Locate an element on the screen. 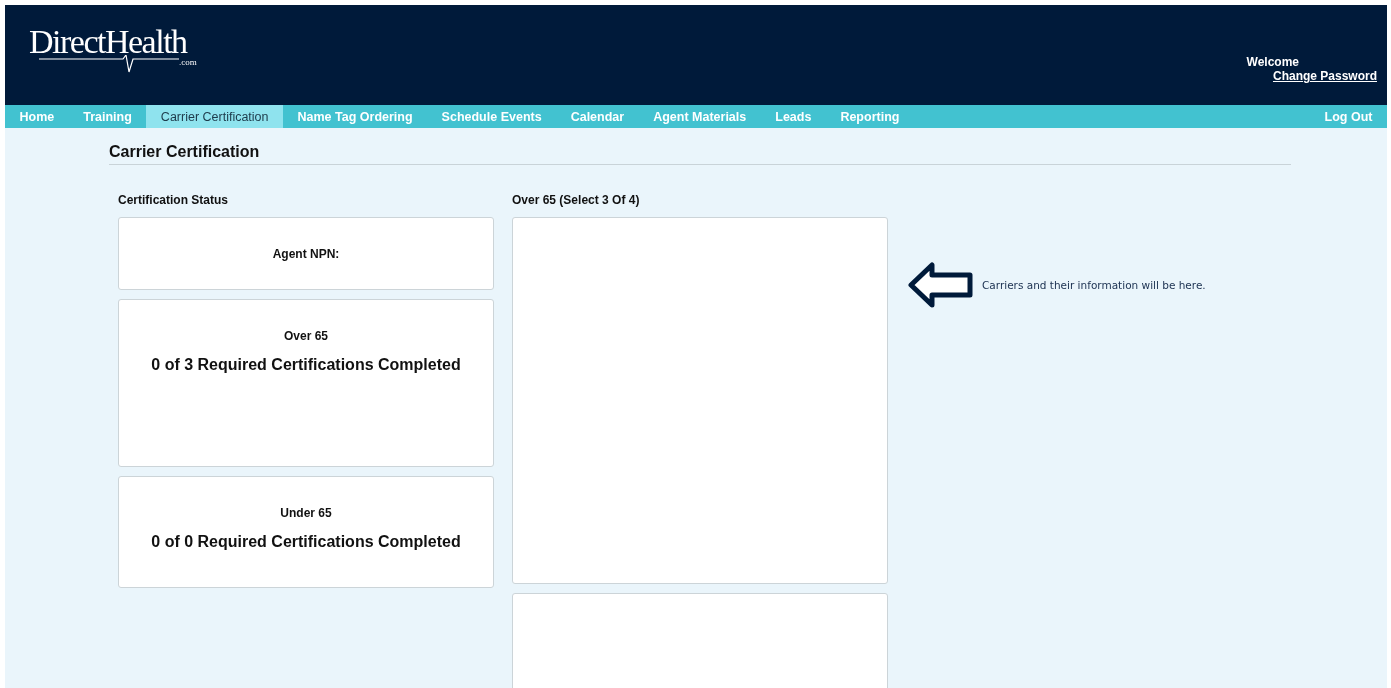 Image resolution: width=1391 pixels, height=688 pixels. nav-tab: Home is located at coordinates (37, 116).